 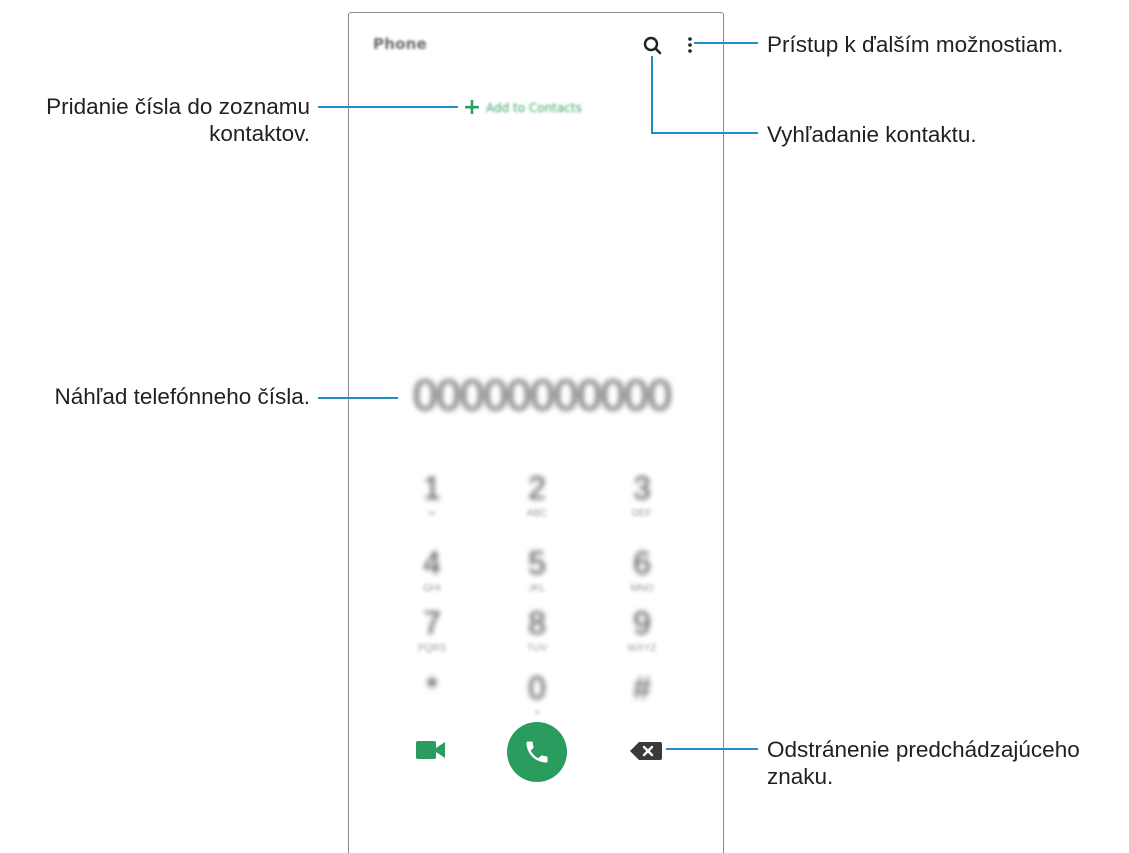 What do you see at coordinates (432, 635) in the screenshot?
I see `key-7: 7 PQRS` at bounding box center [432, 635].